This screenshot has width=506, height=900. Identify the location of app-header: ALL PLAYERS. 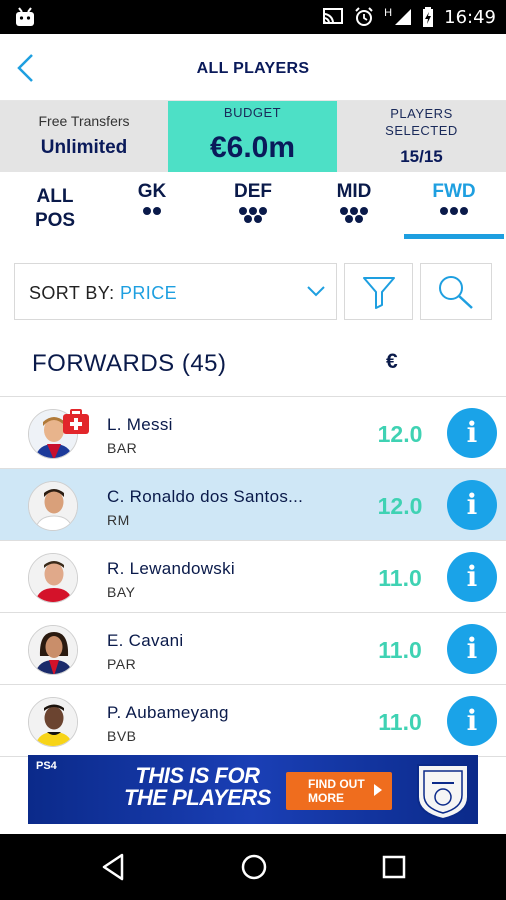
(253, 67).